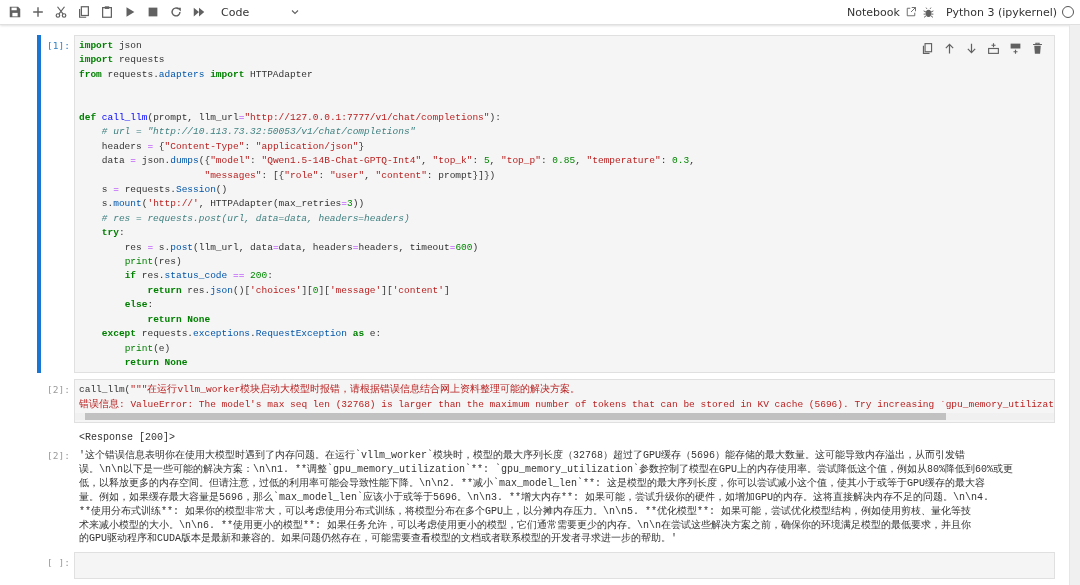 This screenshot has height=585, width=1080. I want to click on output-line: 低，以释放更多的内存空间。但请注意，过低的利用率可能会导致性能下降。\n\n2. **减小`max_model_len`**: 这是模型的最大序列长度，你可以尝试减小这个值，使其小于或等于GPU缓存的最大容, so click(533, 483).